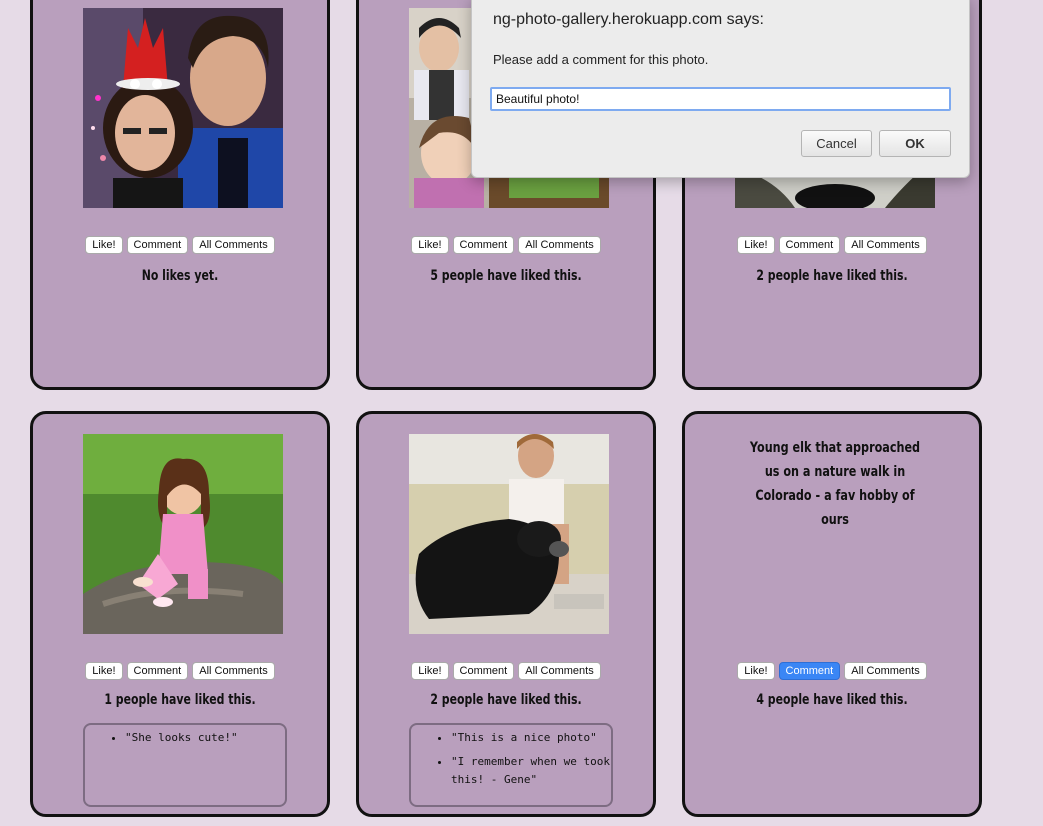 Image resolution: width=1043 pixels, height=826 pixels. Describe the element at coordinates (628, 19) in the screenshot. I see `dialog-title: ng-photo-gallery.herokuapp.com says:` at that location.